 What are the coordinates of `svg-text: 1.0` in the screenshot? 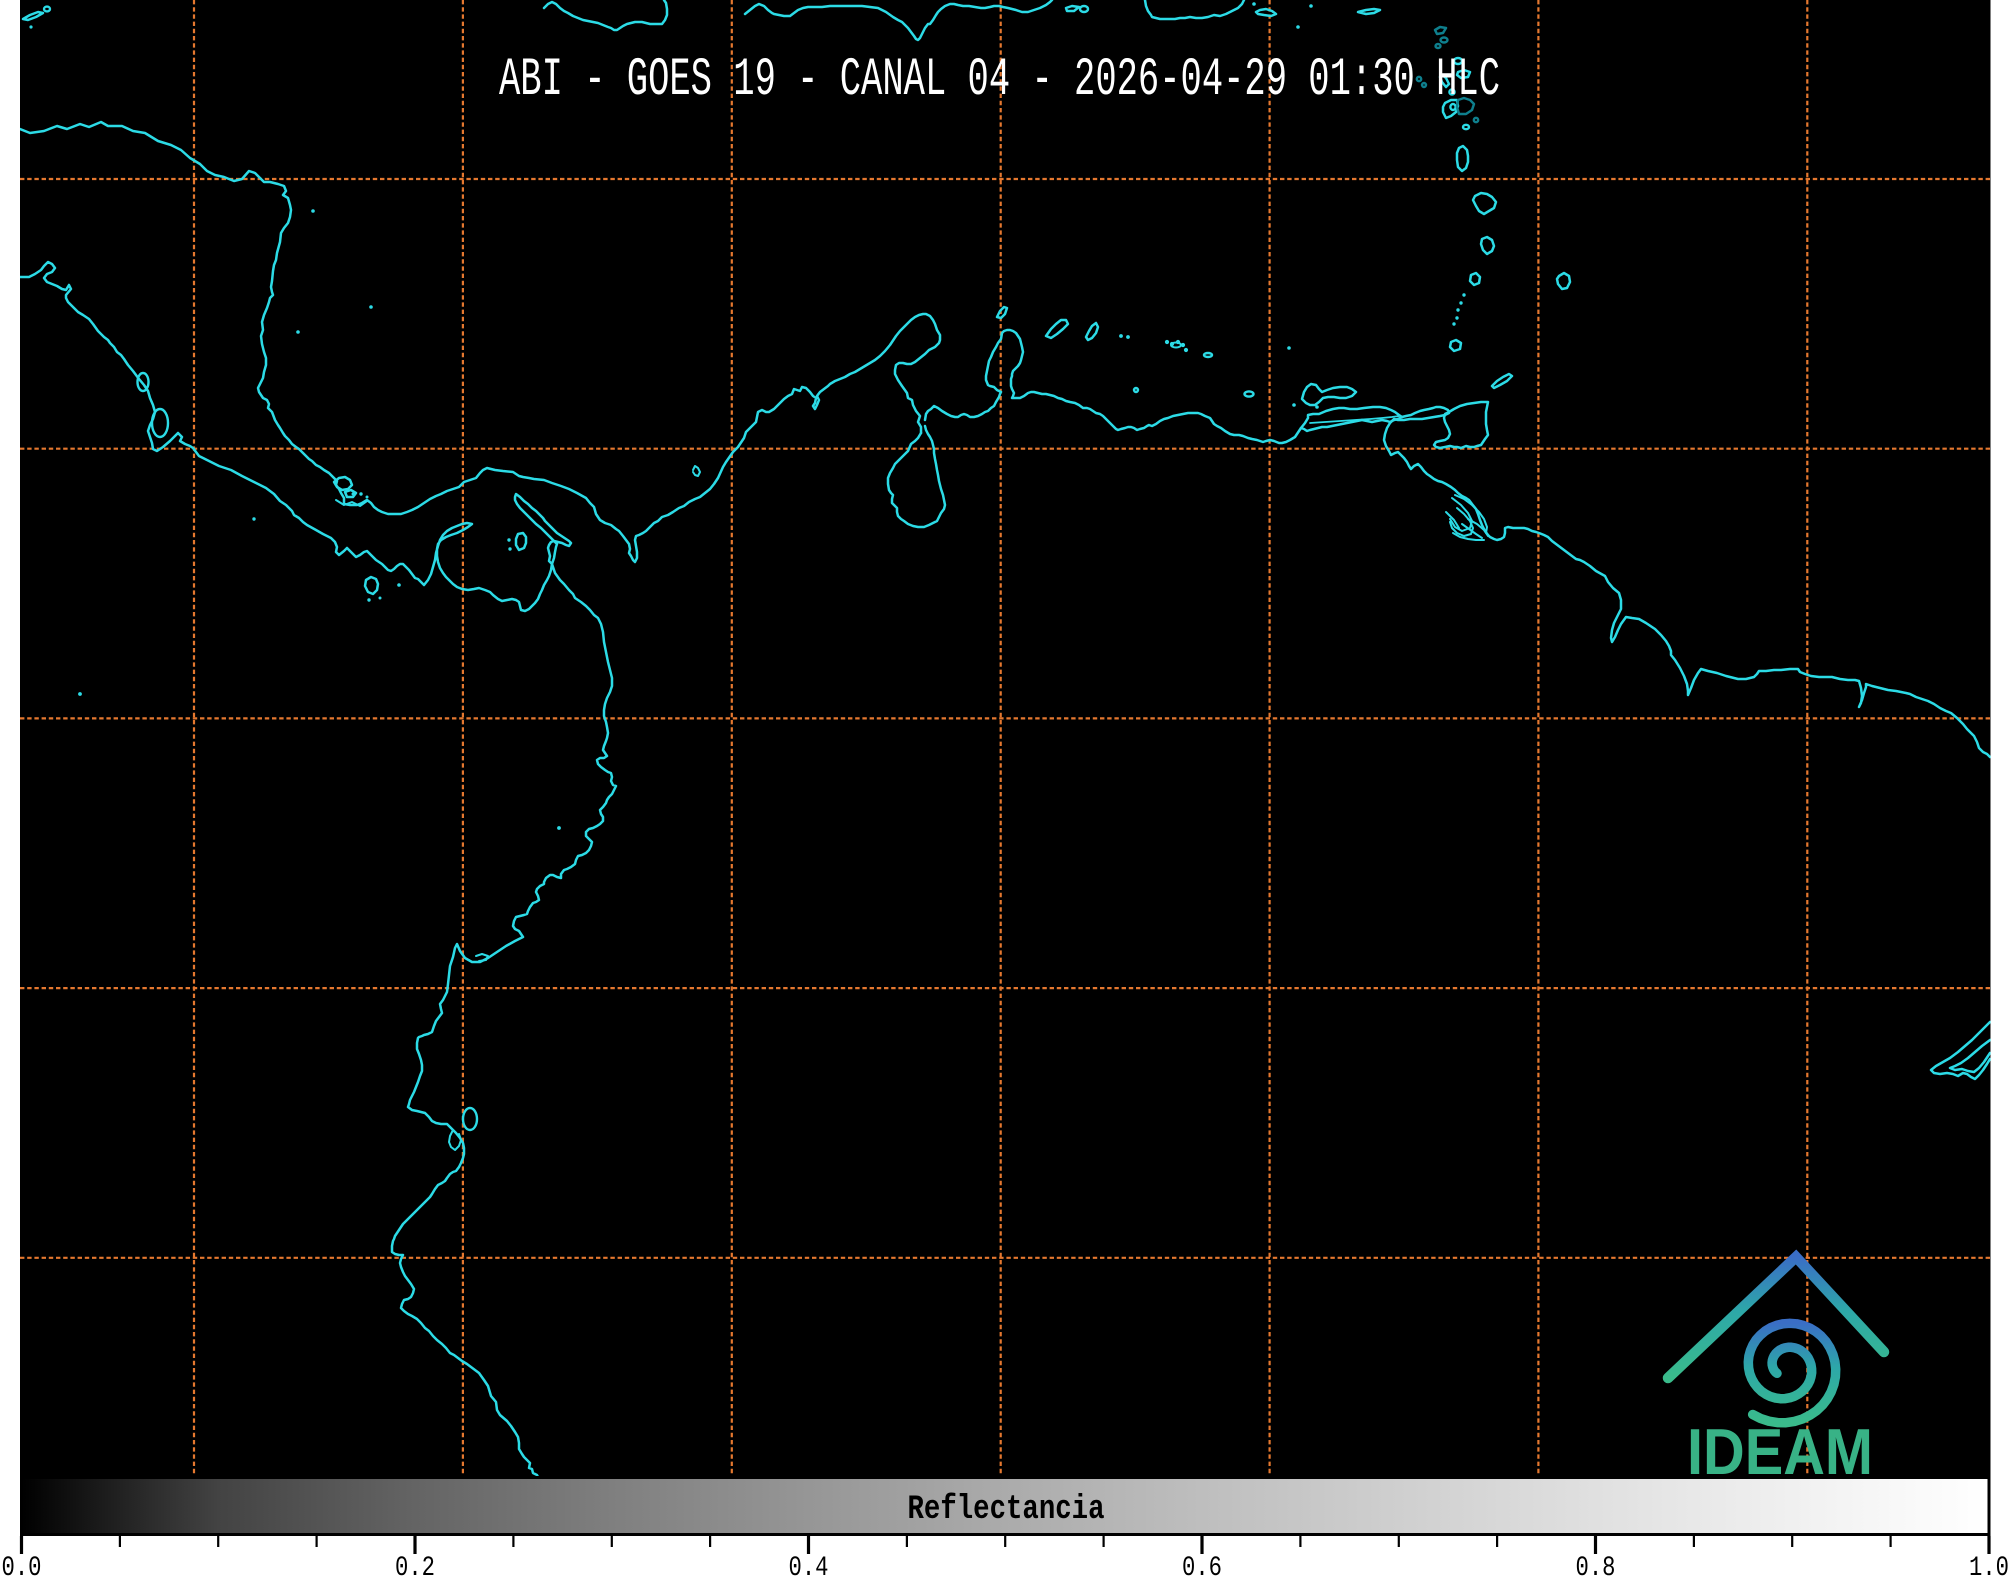 It's located at (1989, 1565).